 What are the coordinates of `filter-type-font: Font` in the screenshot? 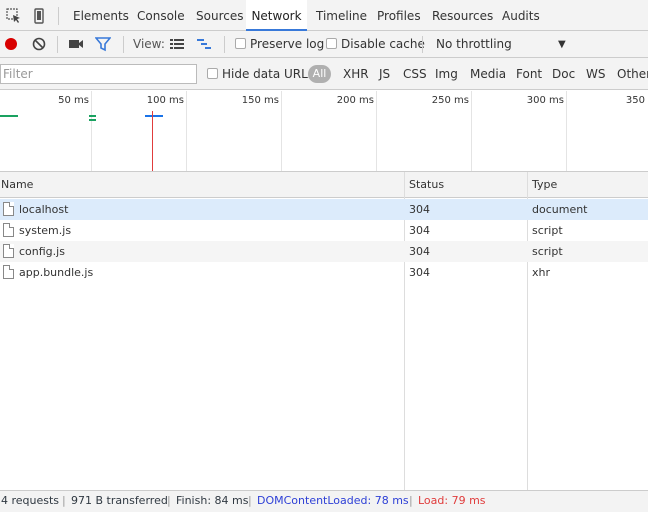 It's located at (529, 74).